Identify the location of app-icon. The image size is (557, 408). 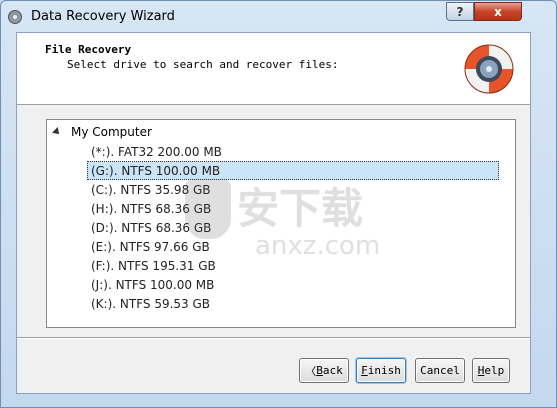
(15, 17).